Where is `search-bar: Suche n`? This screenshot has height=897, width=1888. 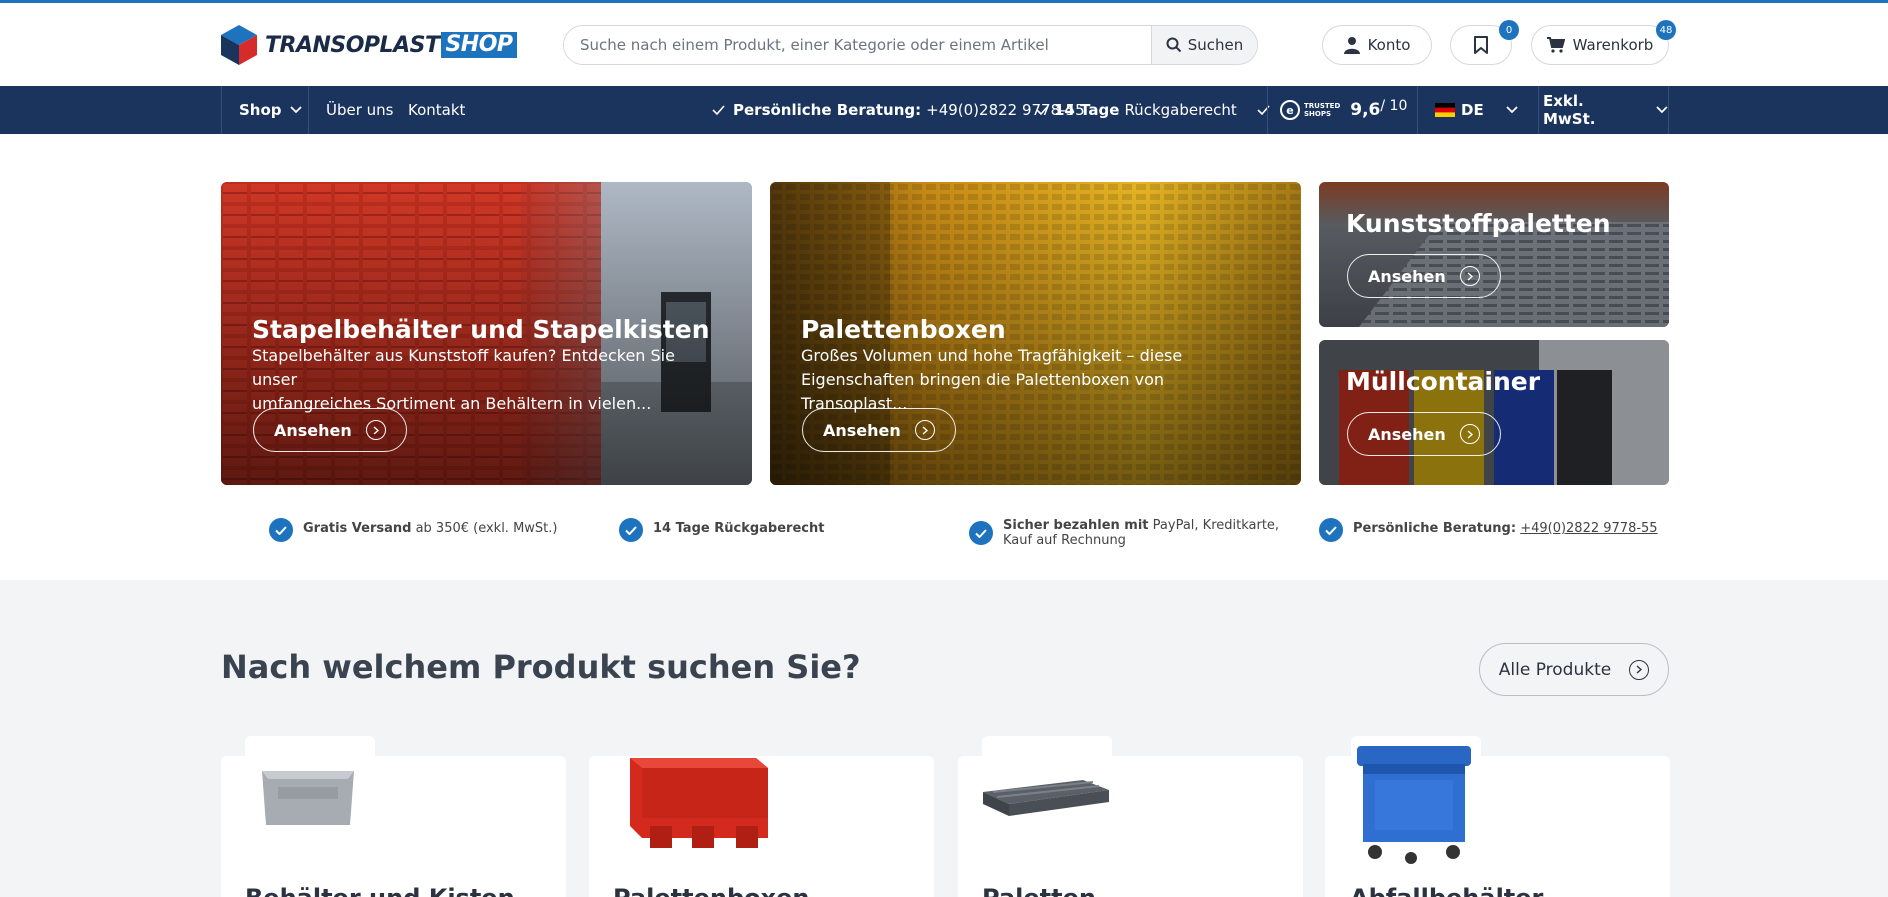
search-bar: Suche n is located at coordinates (910, 45).